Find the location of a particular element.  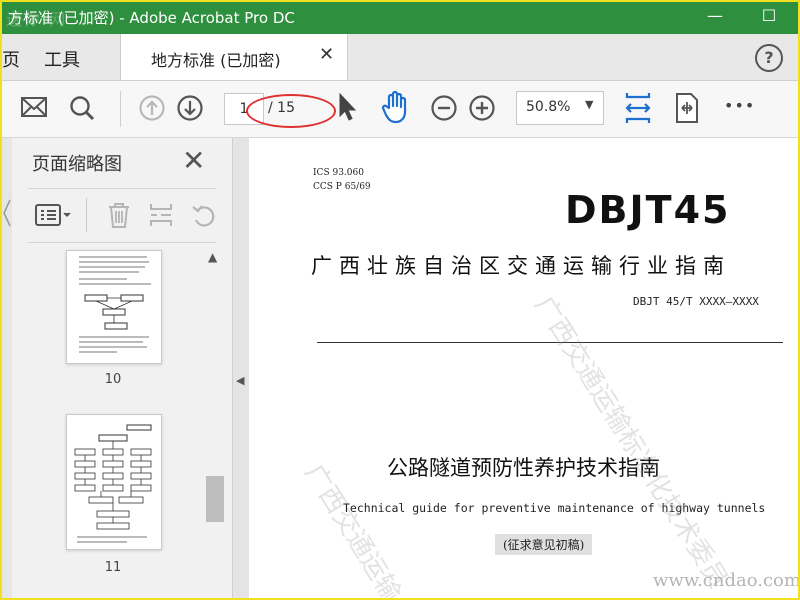

toolbar: 1 / 15 50.8% ▼ ••• is located at coordinates (400, 109).